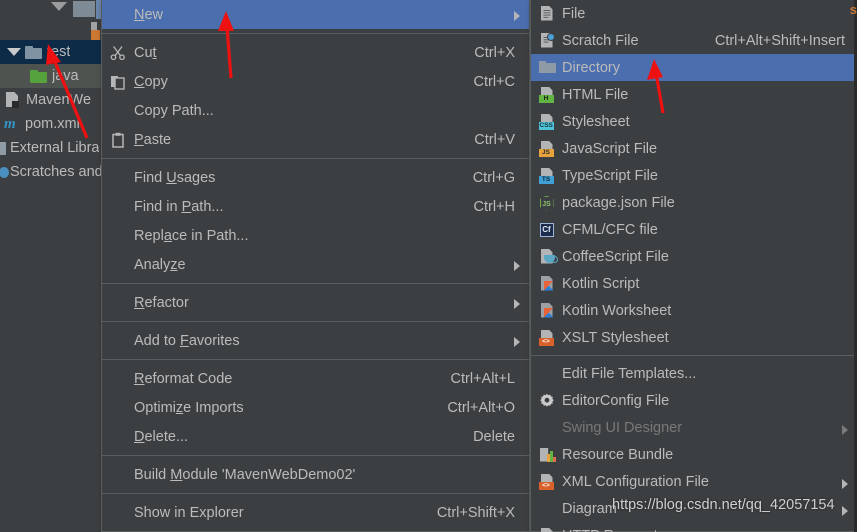 Image resolution: width=857 pixels, height=532 pixels. Describe the element at coordinates (160, 264) in the screenshot. I see `menu-item-label: Analyze` at that location.